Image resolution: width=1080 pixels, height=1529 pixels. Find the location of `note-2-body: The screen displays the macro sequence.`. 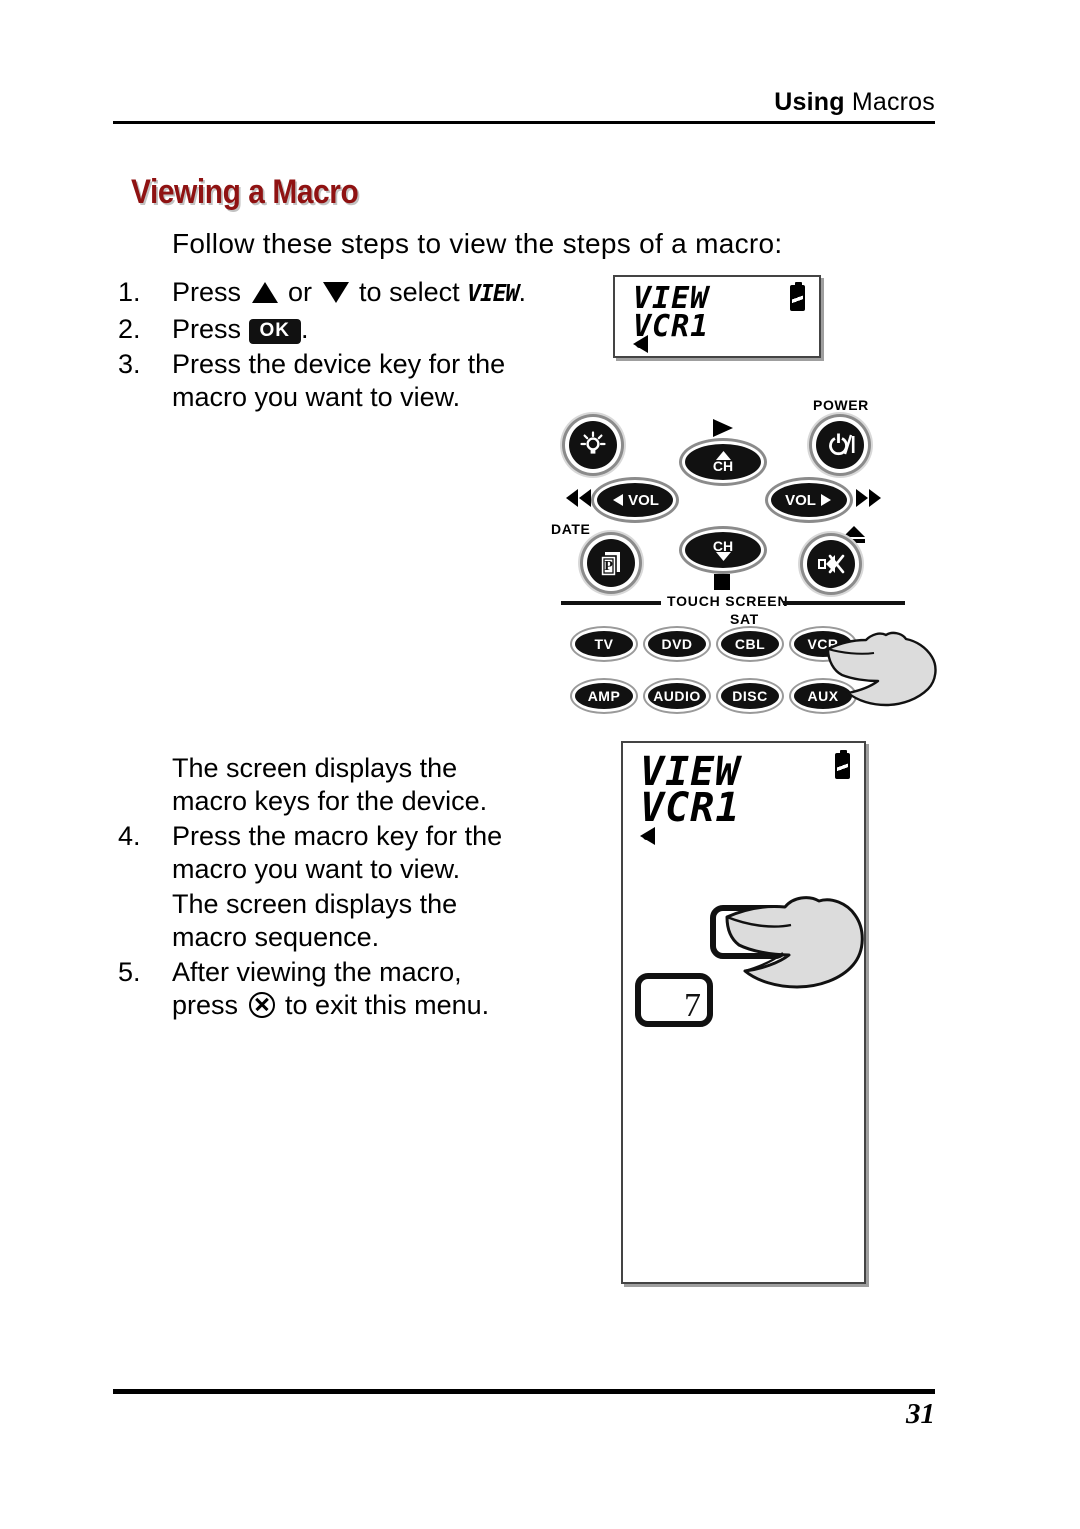

note-2-body: The screen displays the macro sequence. is located at coordinates (376, 921).